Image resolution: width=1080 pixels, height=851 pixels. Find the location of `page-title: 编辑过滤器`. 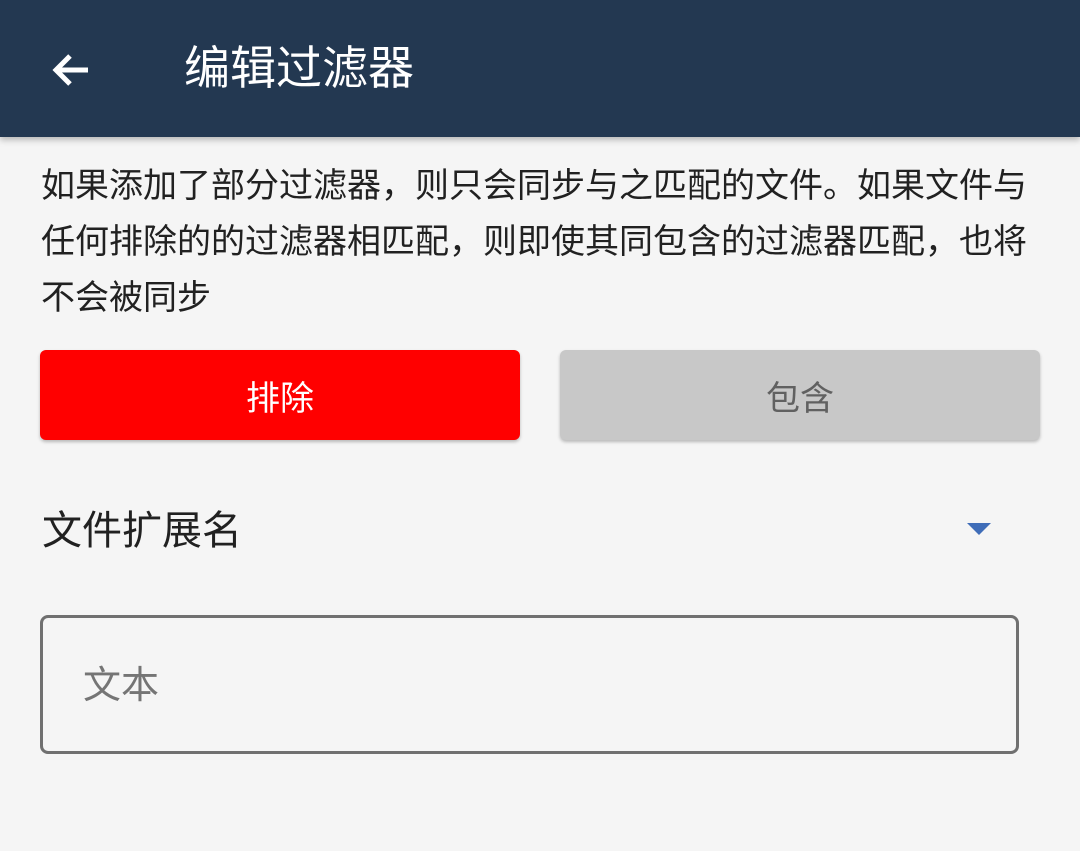

page-title: 编辑过滤器 is located at coordinates (299, 68).